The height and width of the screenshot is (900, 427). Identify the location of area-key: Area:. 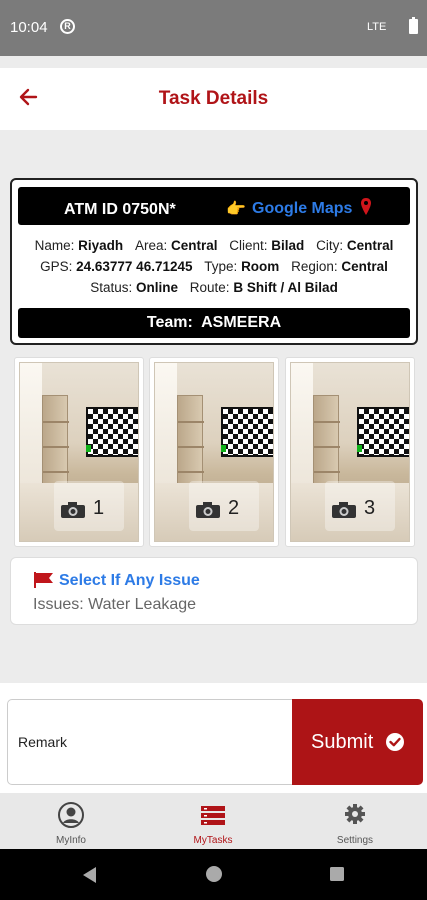
(151, 245).